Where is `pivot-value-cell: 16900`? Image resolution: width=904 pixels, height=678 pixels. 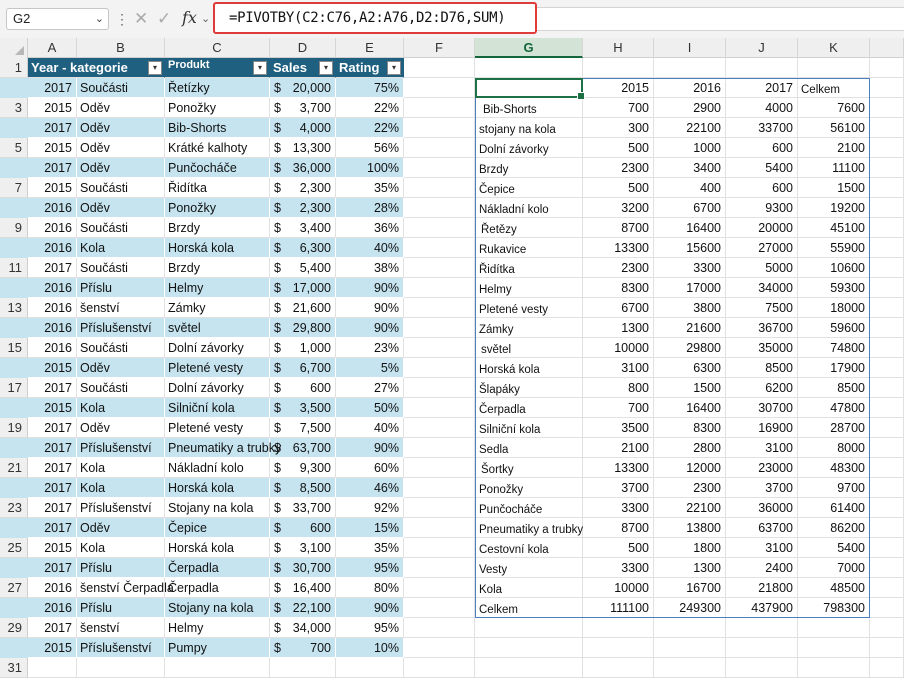 pivot-value-cell: 16900 is located at coordinates (762, 428).